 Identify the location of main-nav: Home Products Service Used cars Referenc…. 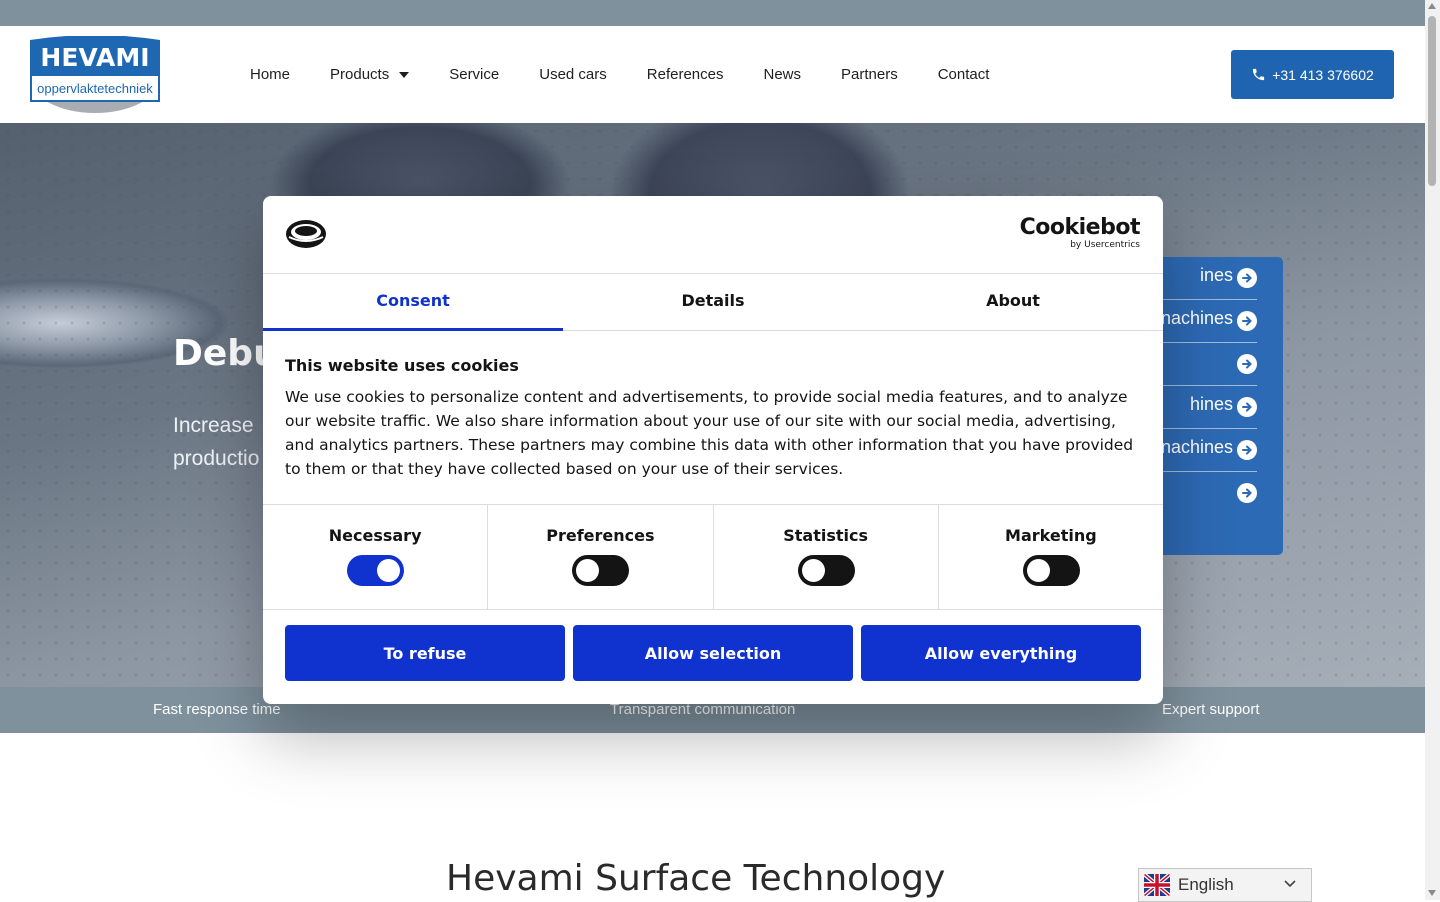
(639, 74).